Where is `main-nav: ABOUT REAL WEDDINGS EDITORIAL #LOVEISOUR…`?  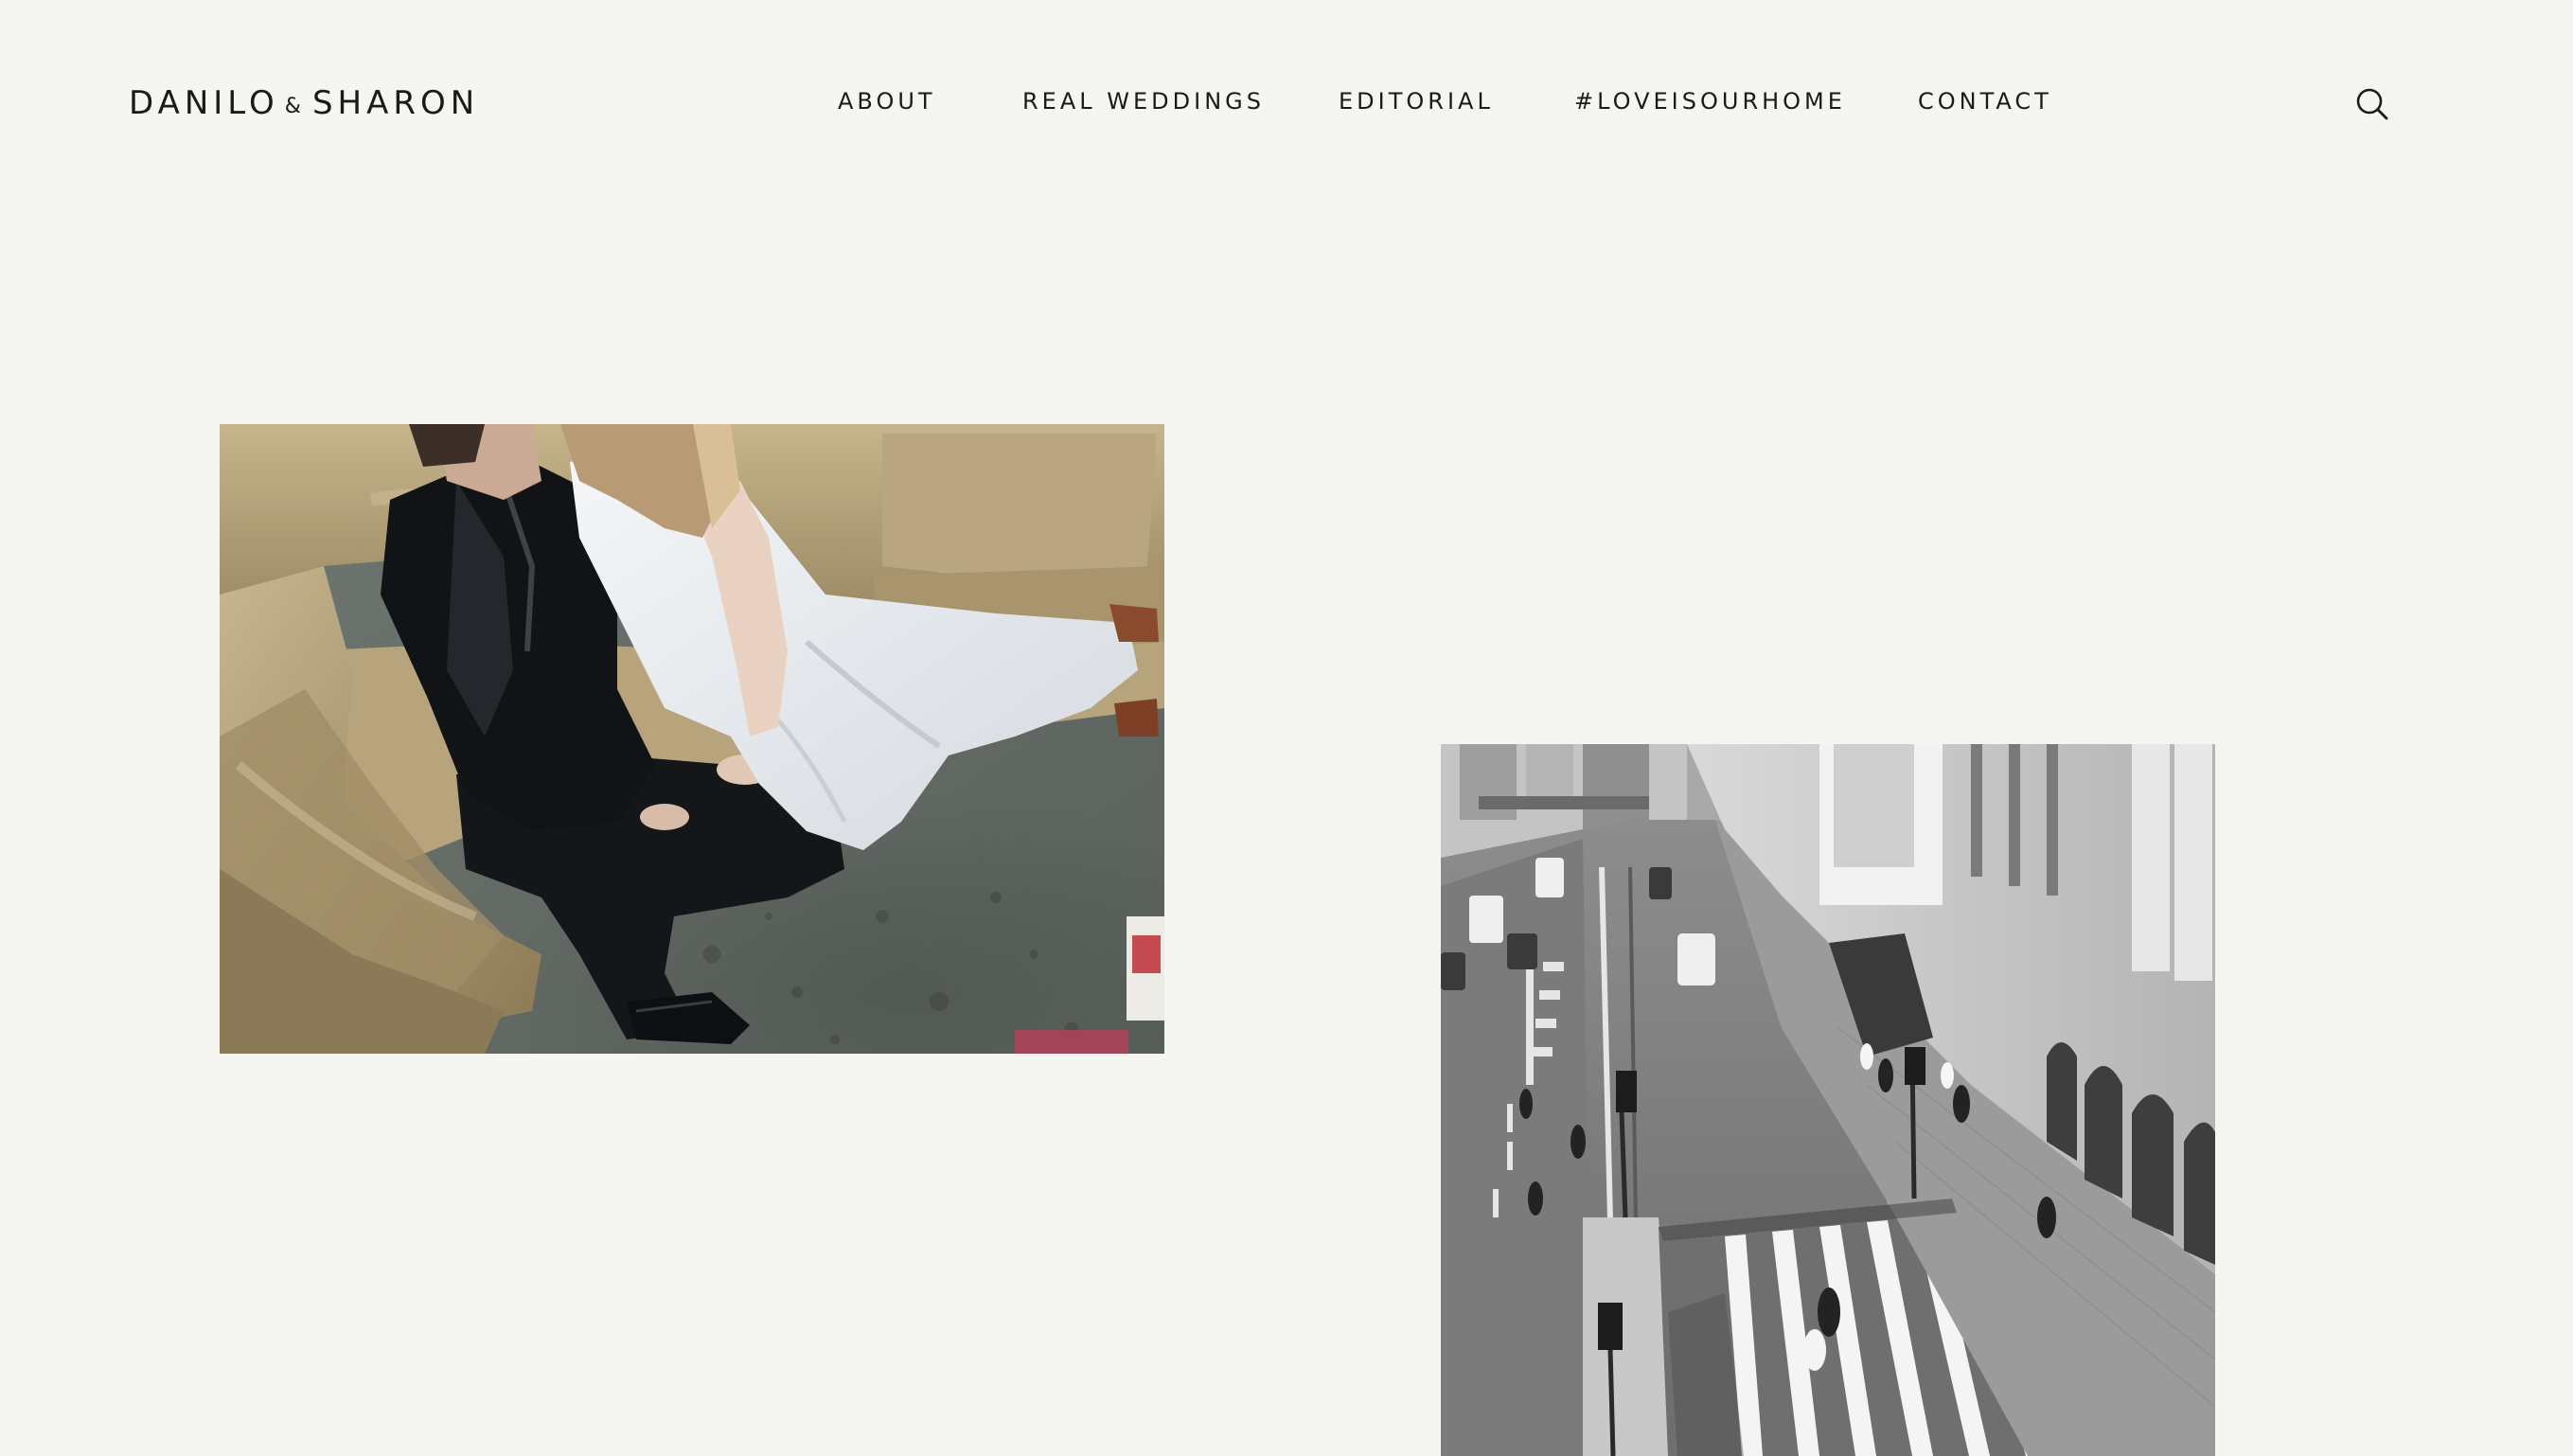
main-nav: ABOUT REAL WEDDINGS EDITORIAL #LOVEISOUR… is located at coordinates (1286, 103).